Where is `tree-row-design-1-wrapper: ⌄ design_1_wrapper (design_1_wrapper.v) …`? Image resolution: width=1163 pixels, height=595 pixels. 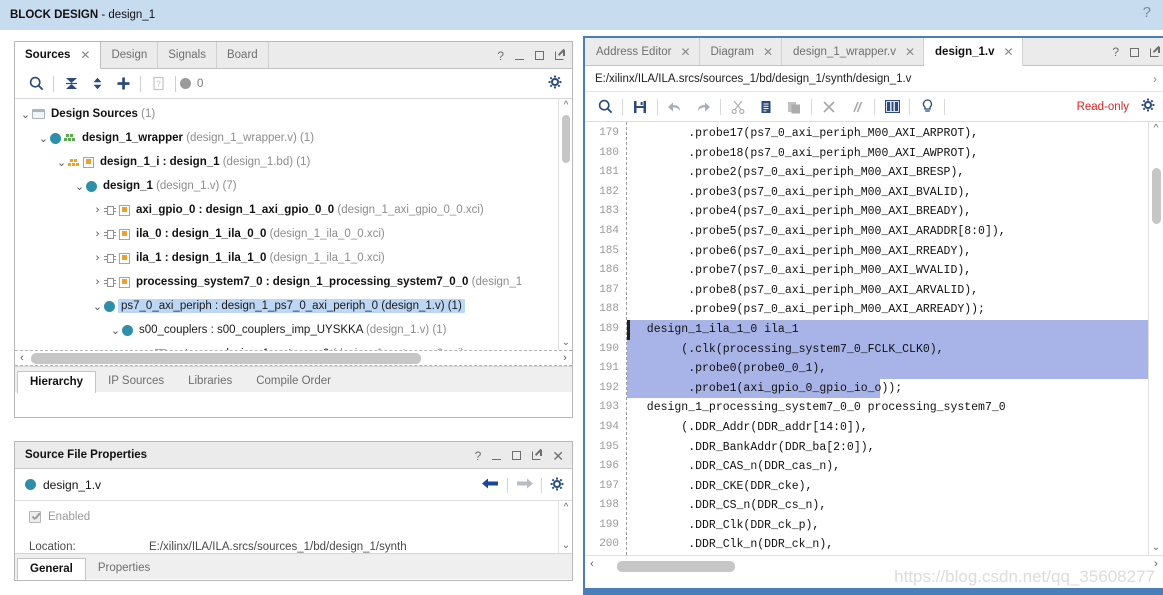
tree-row-design-1-wrapper: ⌄ design_1_wrapper (design_1_wrapper.v) … is located at coordinates (293, 138).